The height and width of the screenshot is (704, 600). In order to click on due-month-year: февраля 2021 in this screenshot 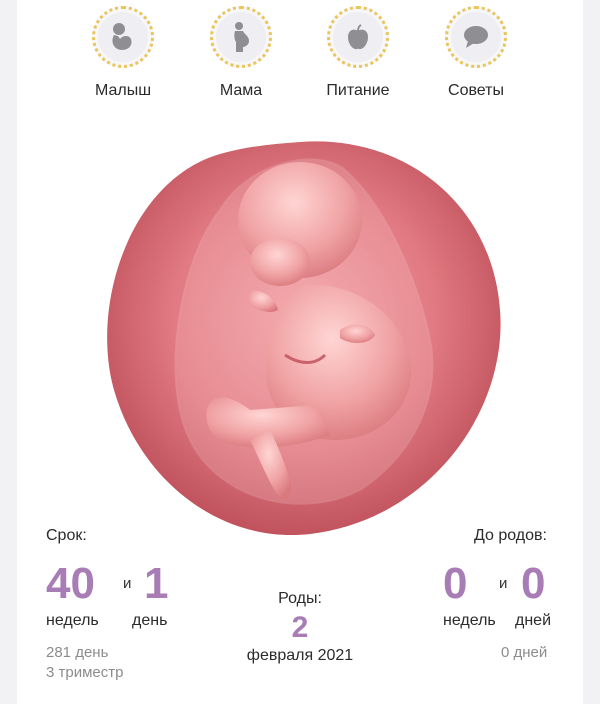, I will do `click(300, 655)`.